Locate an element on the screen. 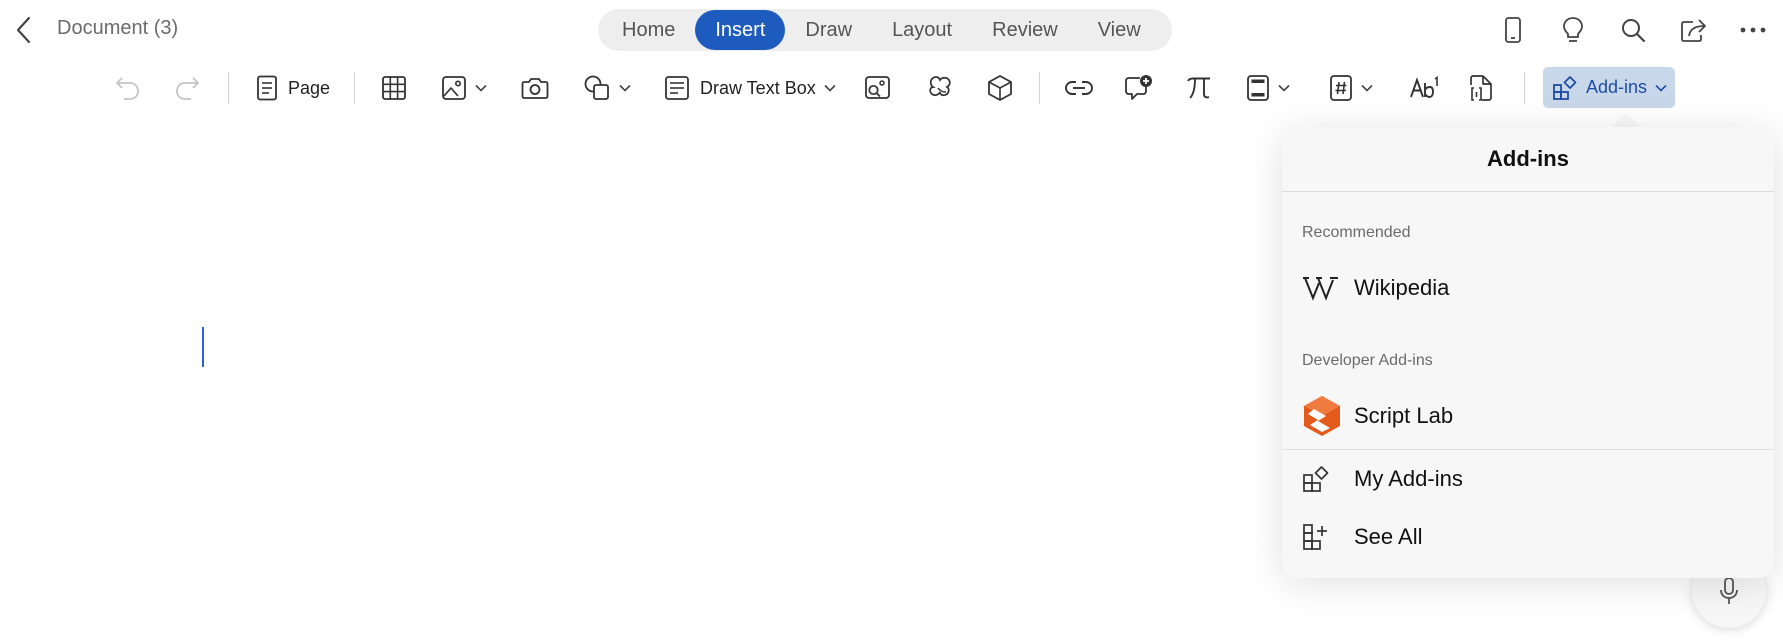  phone-view-icon is located at coordinates (1513, 30).